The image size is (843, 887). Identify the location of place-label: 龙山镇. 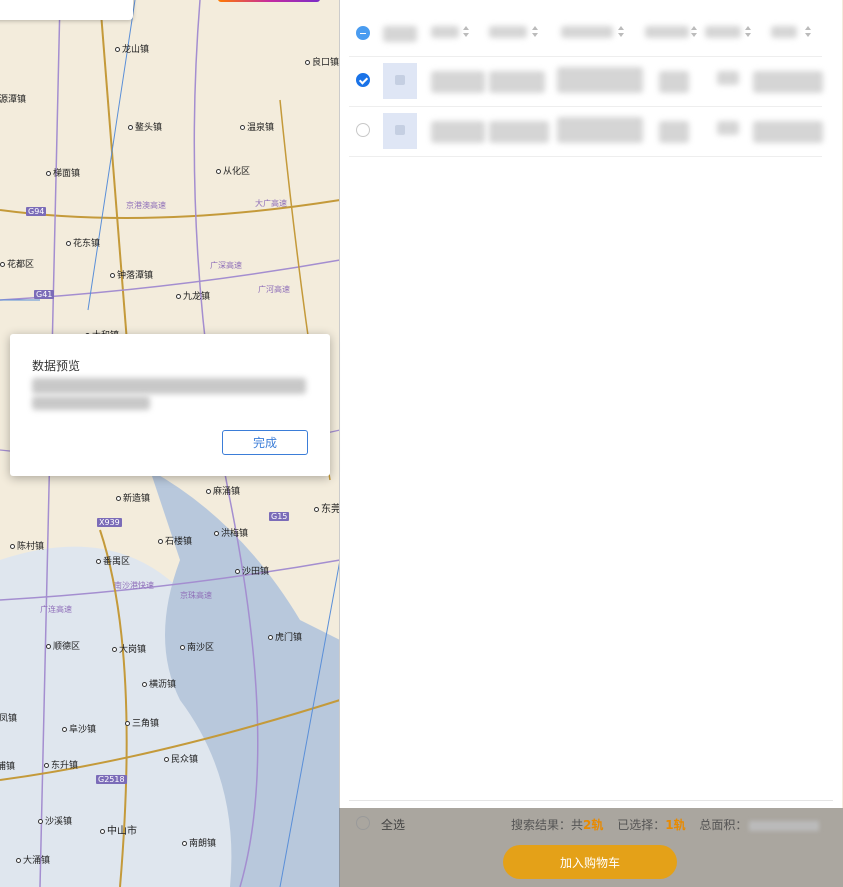
(132, 48).